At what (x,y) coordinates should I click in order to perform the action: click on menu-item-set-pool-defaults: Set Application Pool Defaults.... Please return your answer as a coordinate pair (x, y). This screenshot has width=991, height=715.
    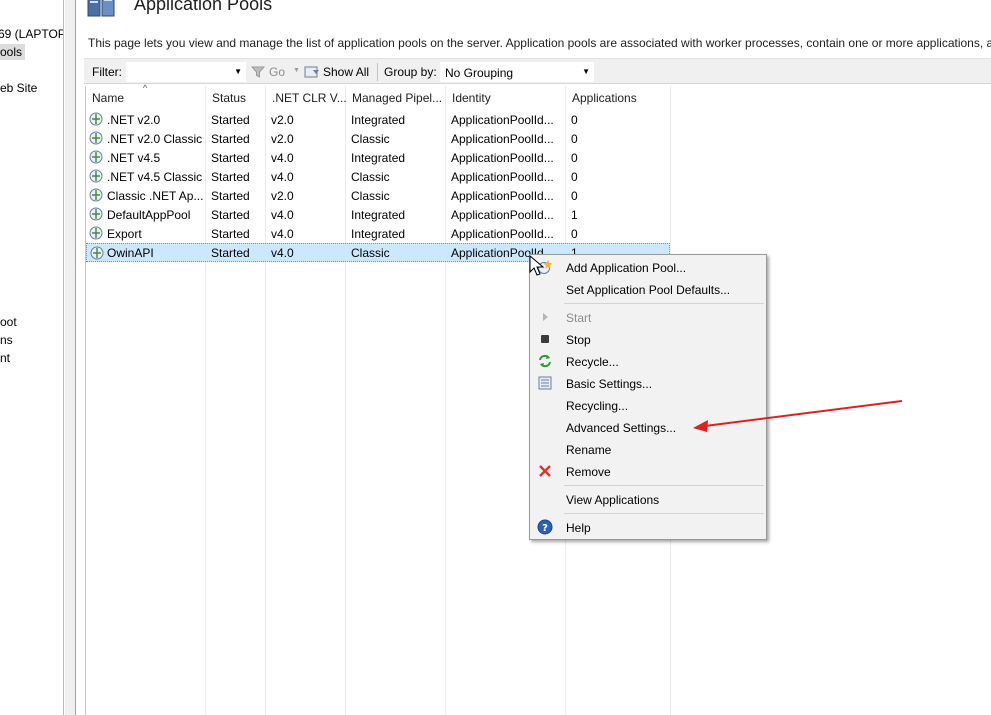
    Looking at the image, I should click on (648, 289).